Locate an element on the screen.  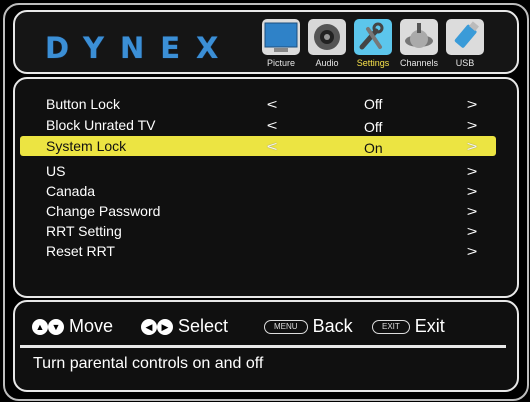
tab-usb: USB is located at coordinates (465, 42).